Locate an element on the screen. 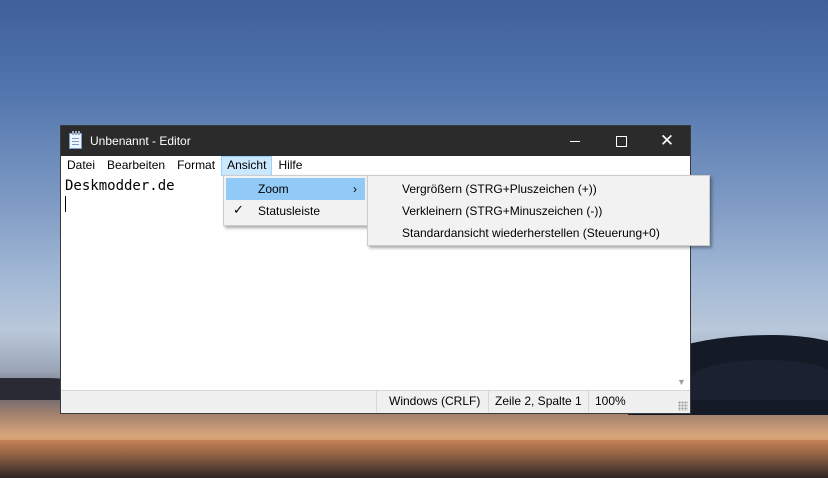  menu-item-zoom-out: Verkleinern (STRG+Minuszeichen (-)) is located at coordinates (538, 211).